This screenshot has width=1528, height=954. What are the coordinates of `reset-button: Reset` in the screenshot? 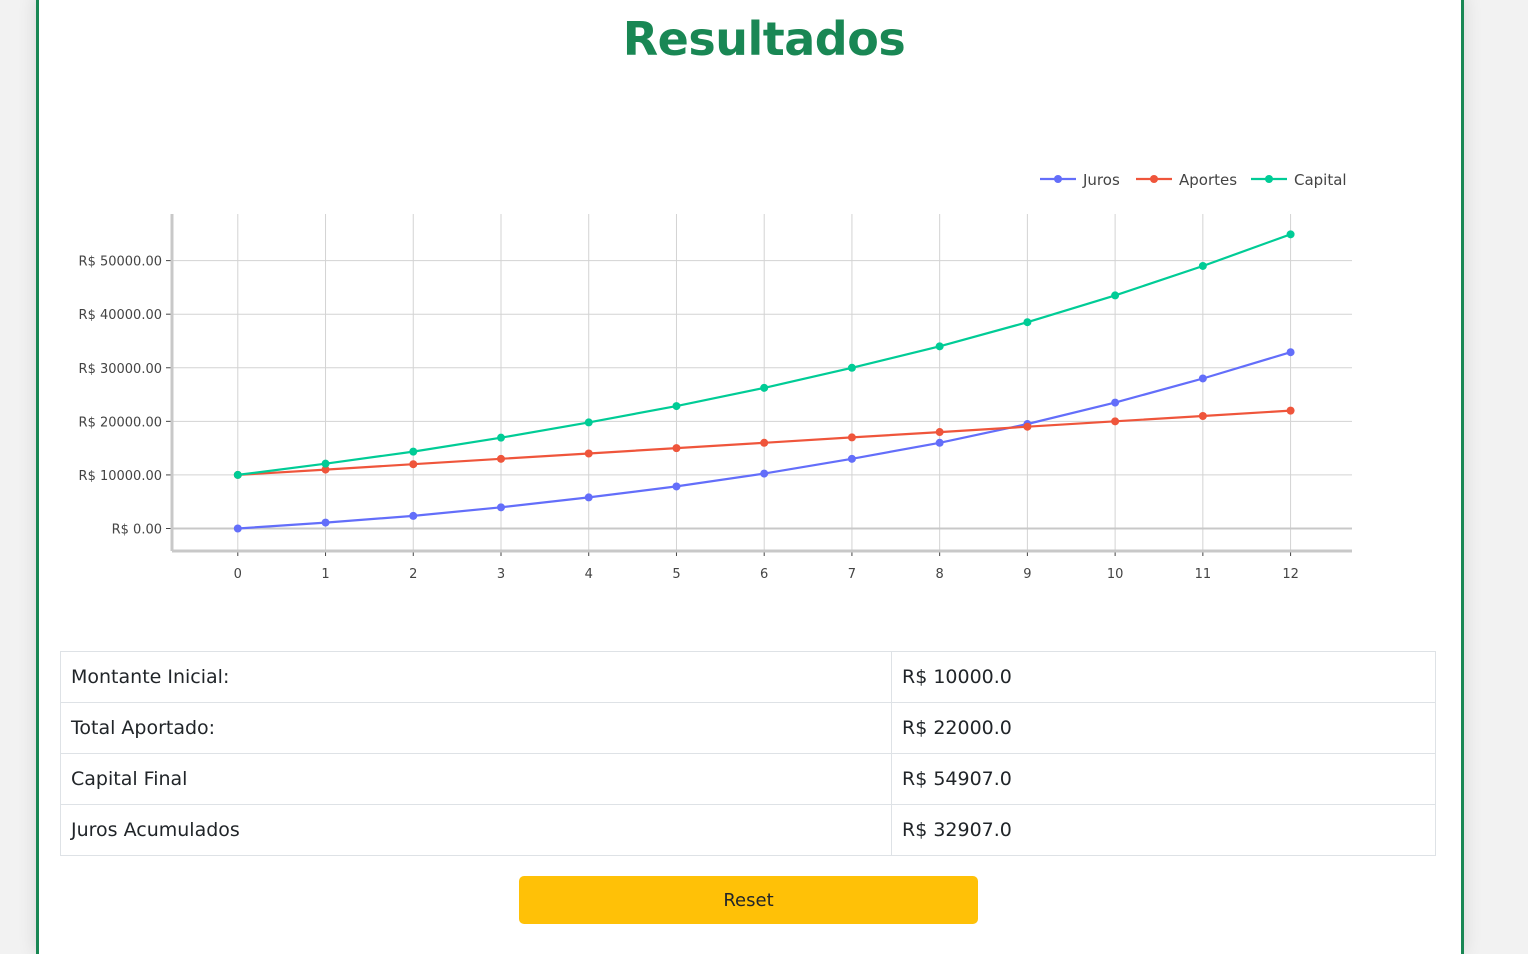 It's located at (748, 900).